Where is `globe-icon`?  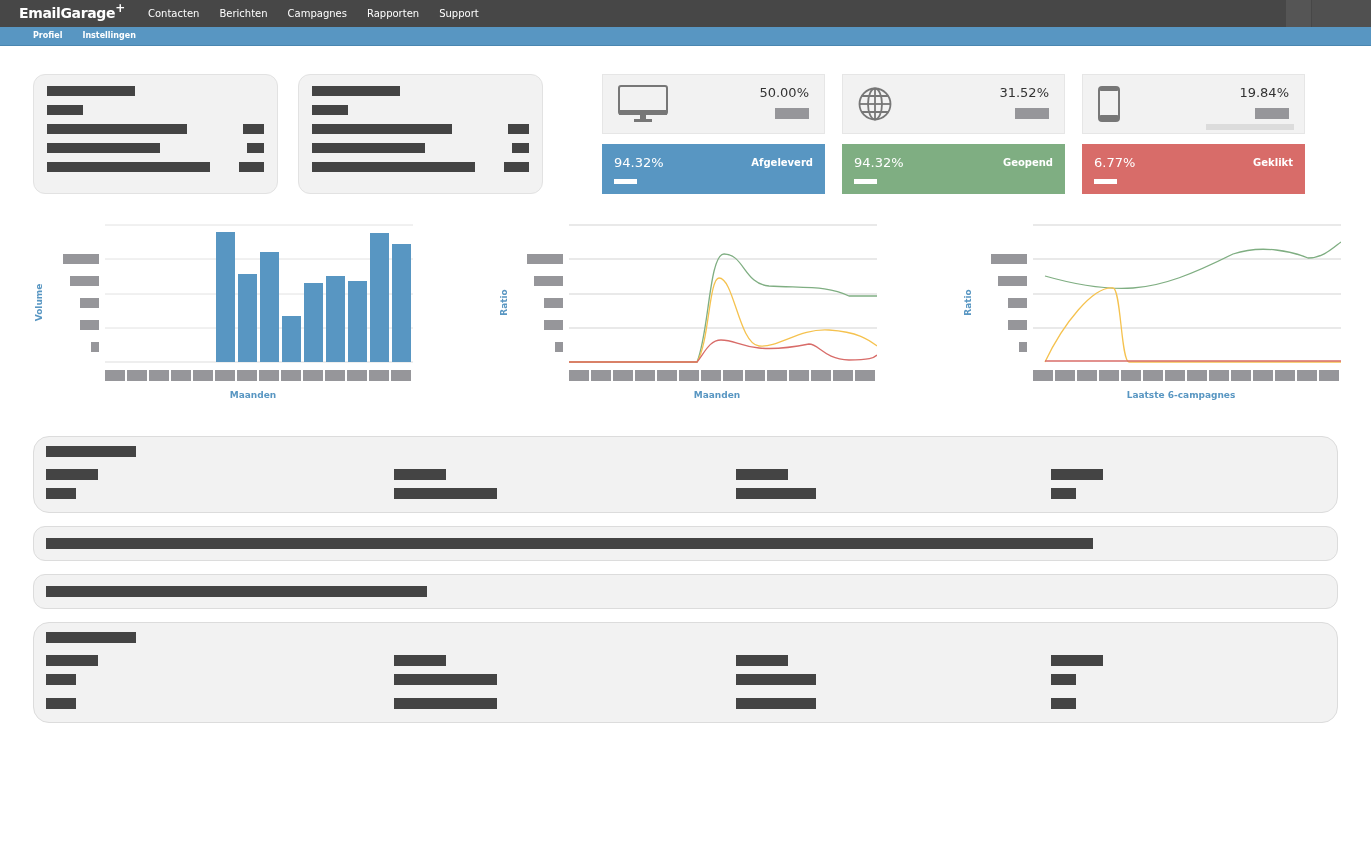
globe-icon is located at coordinates (875, 104).